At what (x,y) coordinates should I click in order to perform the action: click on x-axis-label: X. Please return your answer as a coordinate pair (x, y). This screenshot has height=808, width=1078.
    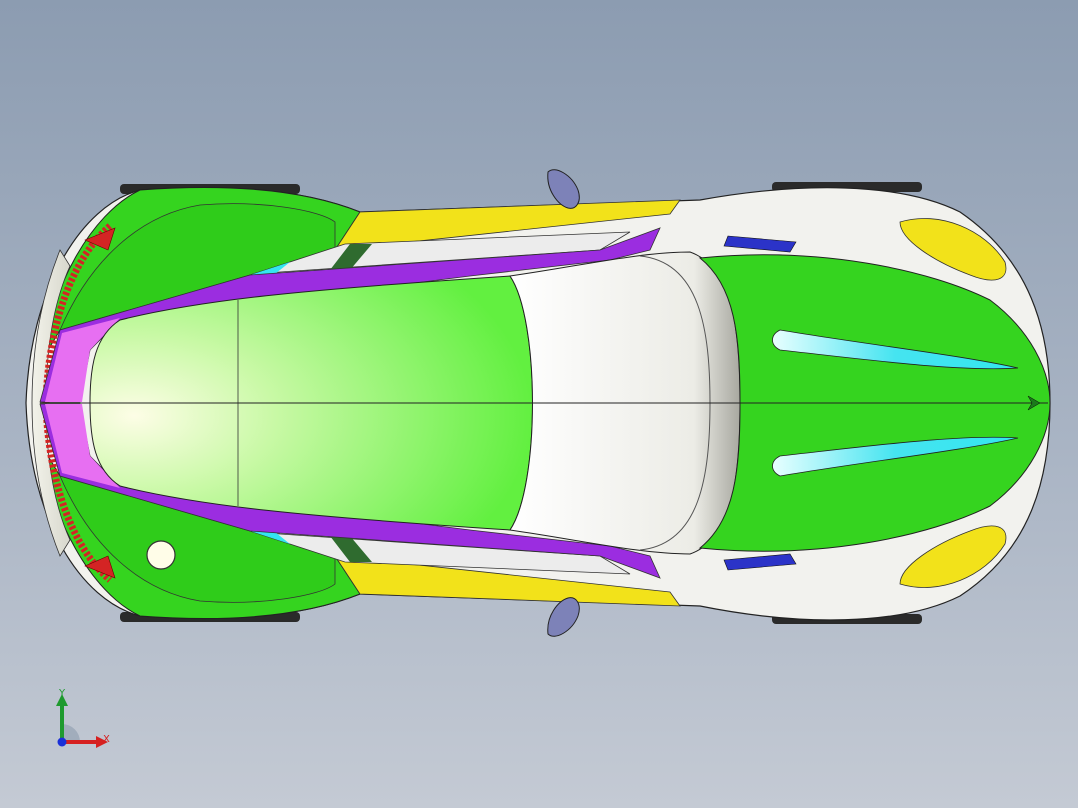
    Looking at the image, I should click on (106, 739).